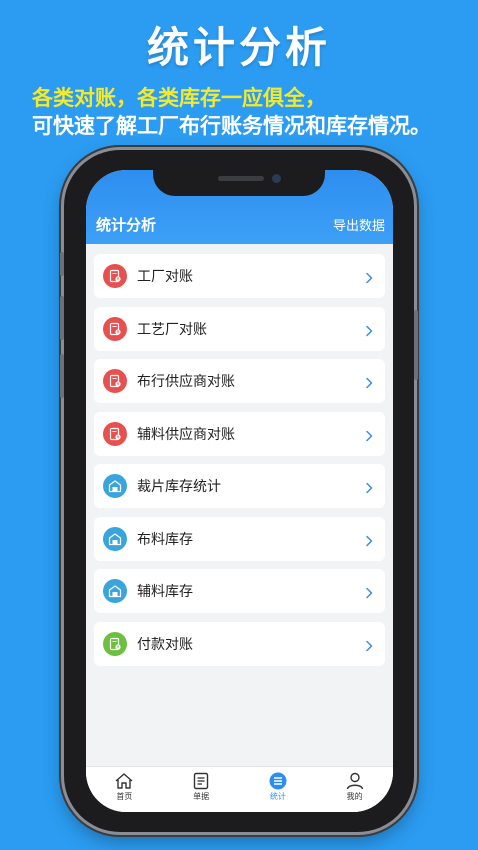  I want to click on page-title: 统计分析, so click(126, 225).